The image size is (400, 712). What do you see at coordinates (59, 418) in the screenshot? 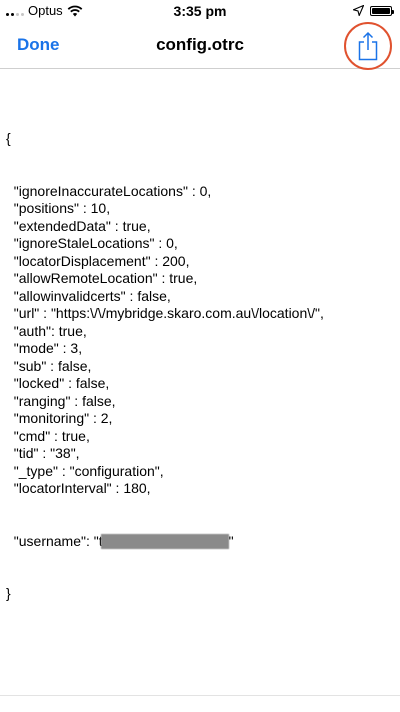
I see `config-line: "monitoring" : 2,` at bounding box center [59, 418].